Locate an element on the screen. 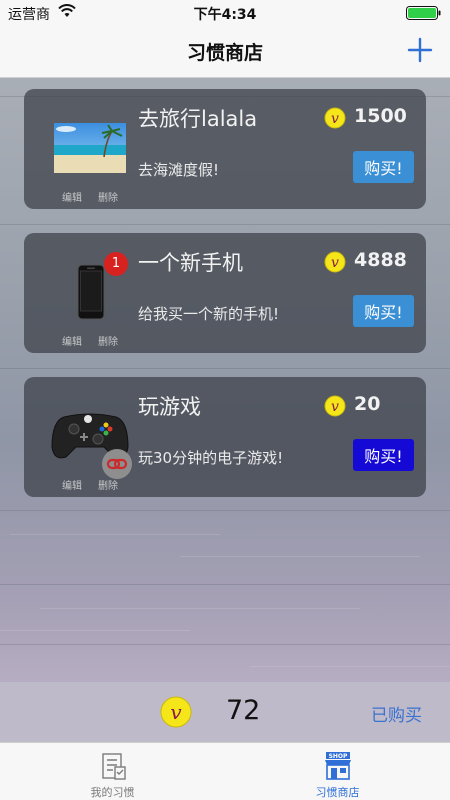  navigation-bar: 习惯商店 is located at coordinates (225, 52).